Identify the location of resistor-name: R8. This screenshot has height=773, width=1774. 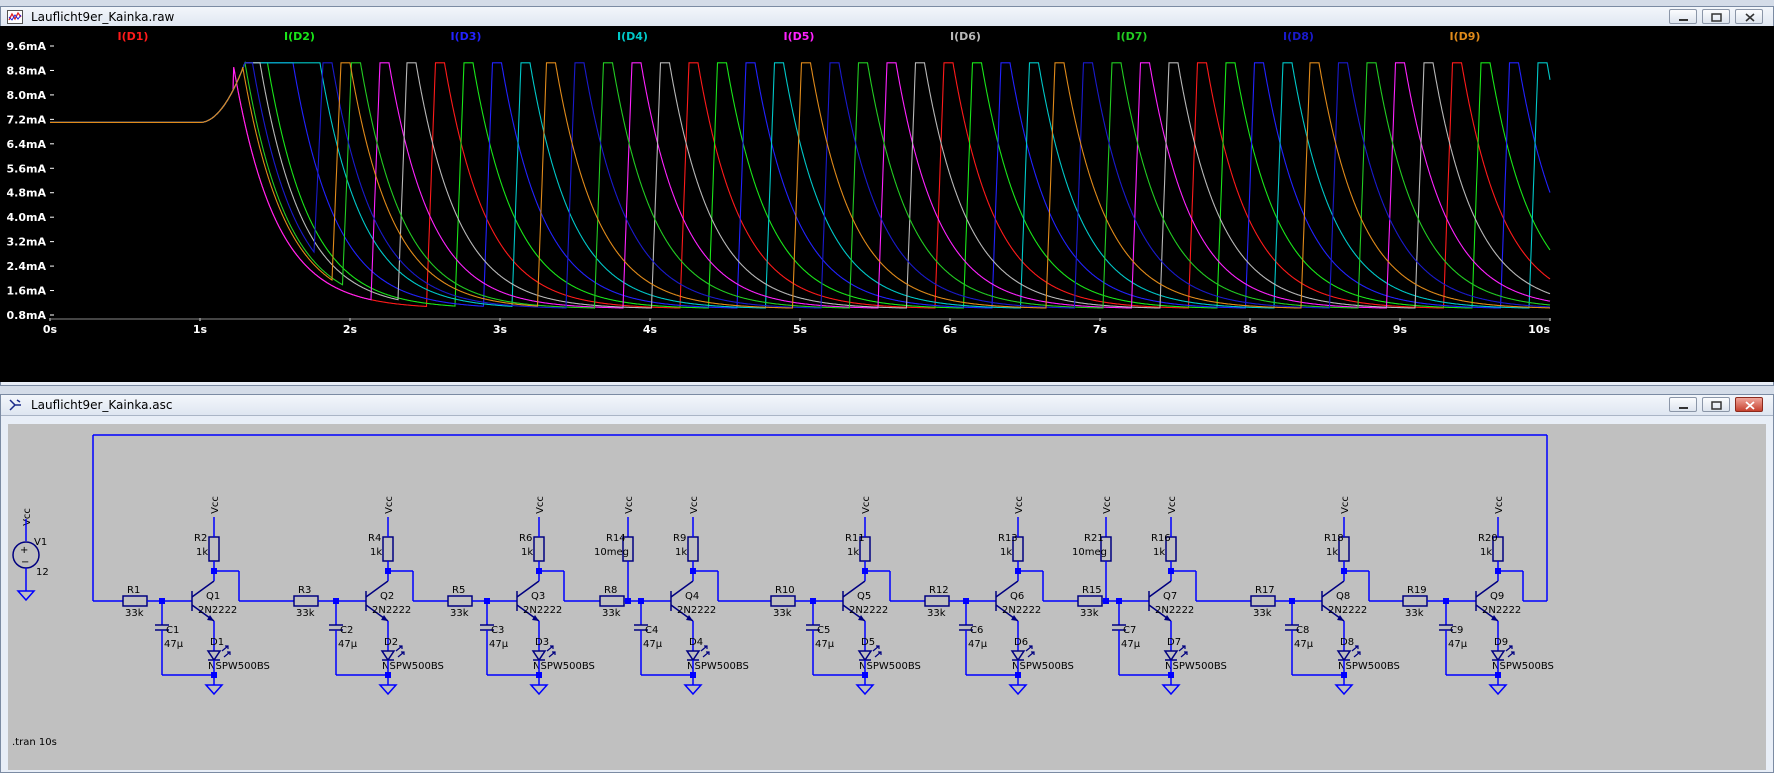
(610, 590).